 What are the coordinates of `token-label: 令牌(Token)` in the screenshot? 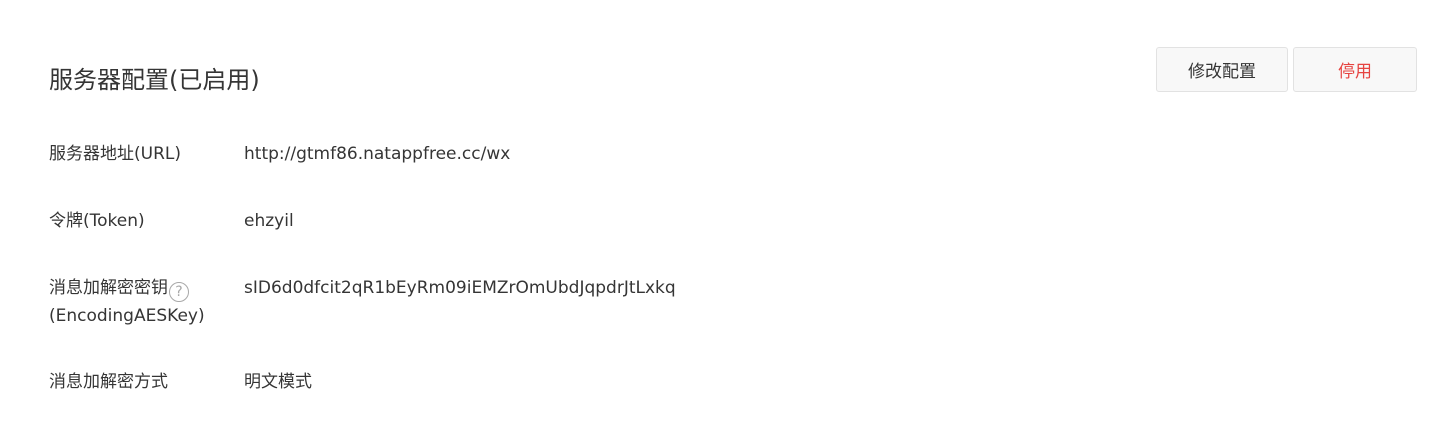 It's located at (97, 221).